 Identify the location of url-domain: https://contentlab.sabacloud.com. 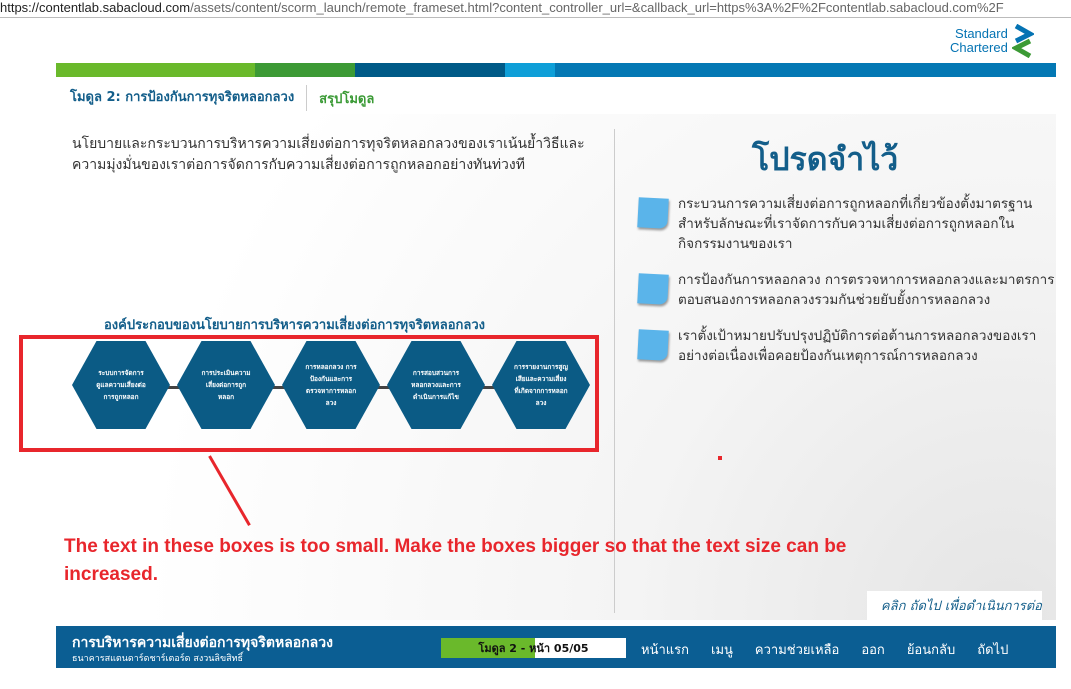
(95, 7).